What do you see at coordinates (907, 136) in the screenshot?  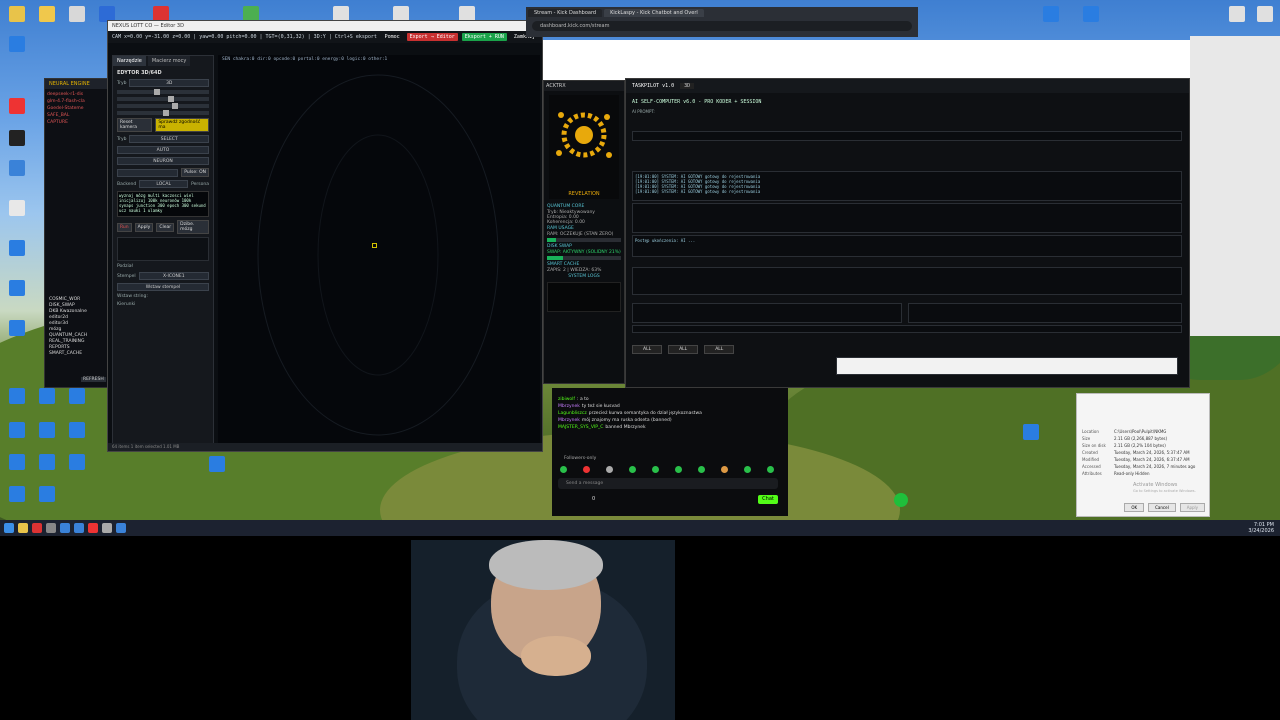 I see `prompt-input` at bounding box center [907, 136].